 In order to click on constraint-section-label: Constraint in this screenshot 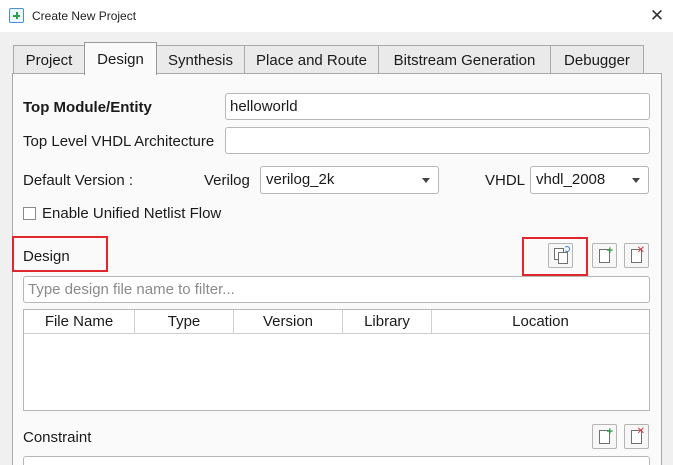, I will do `click(57, 437)`.